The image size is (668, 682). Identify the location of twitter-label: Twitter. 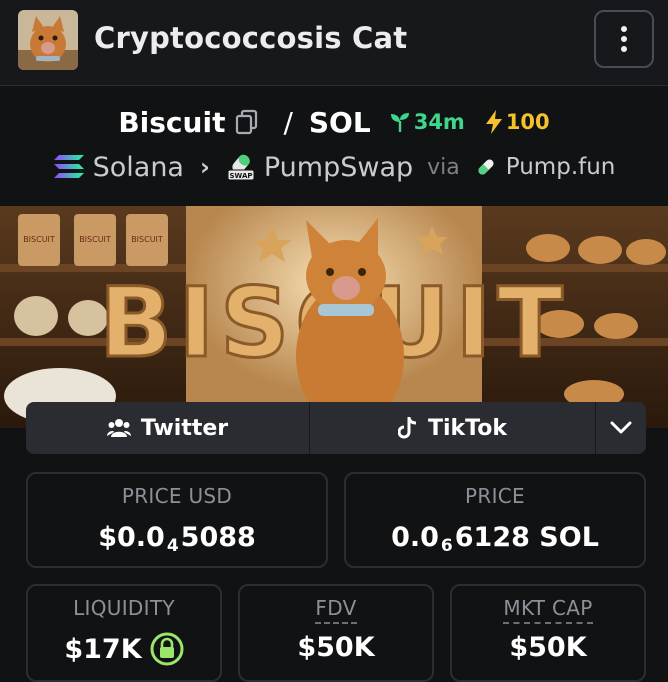
(184, 428).